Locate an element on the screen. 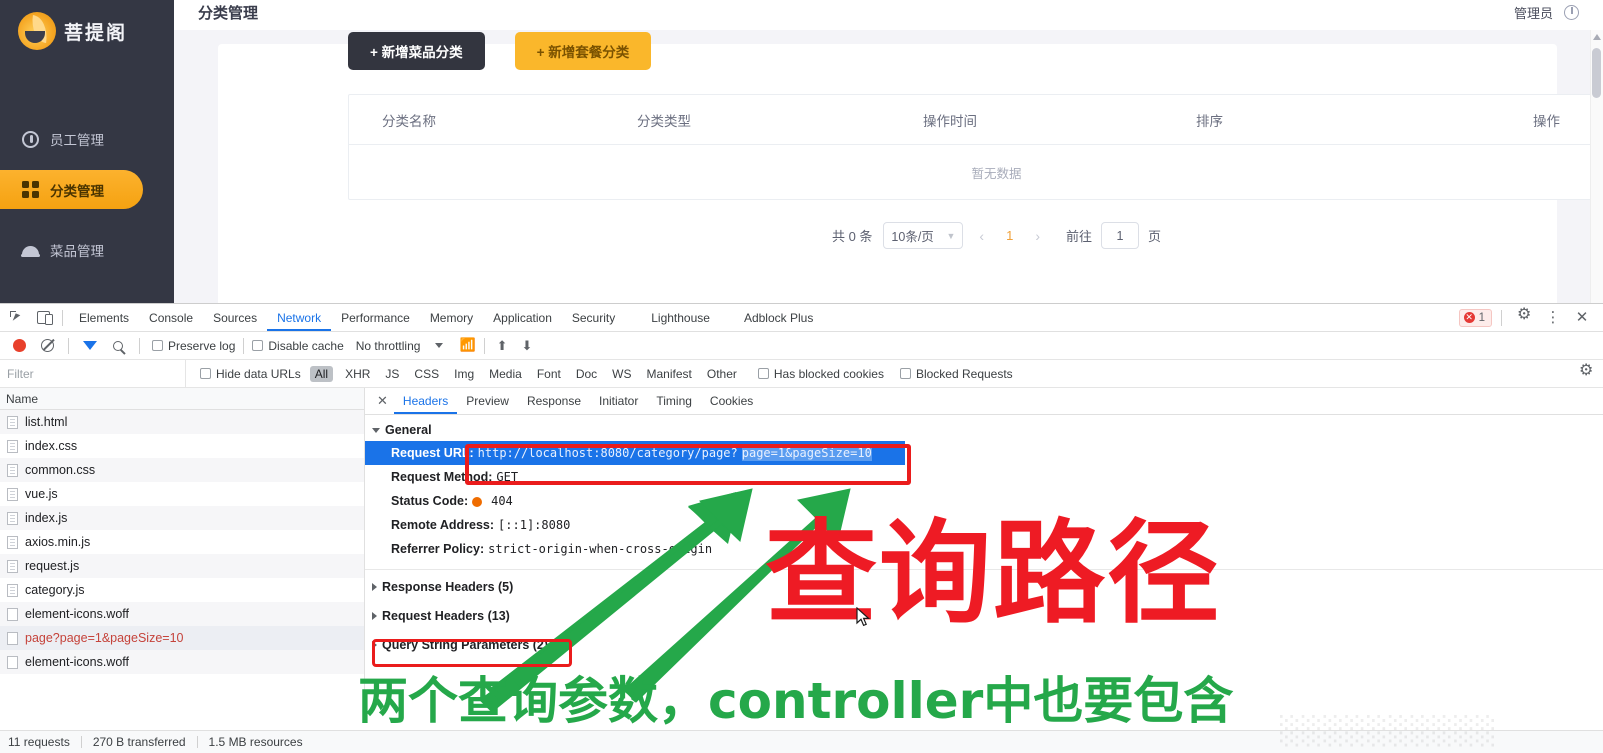 This screenshot has width=1603, height=753. request-row: category.js is located at coordinates (182, 590).